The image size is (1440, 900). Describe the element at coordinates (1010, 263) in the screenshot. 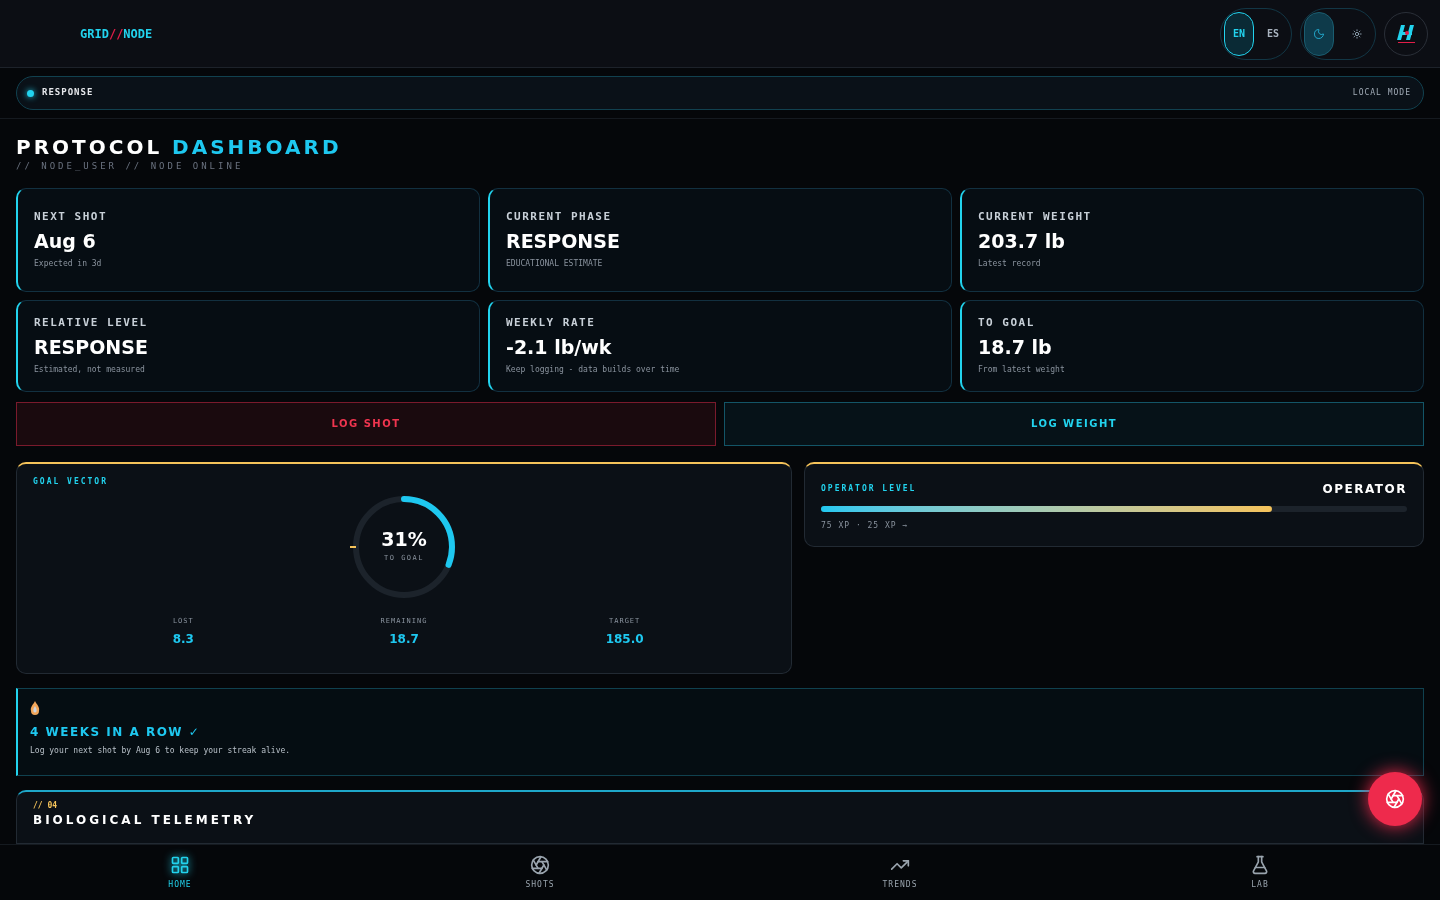

I see `stat-note: Latest record` at that location.